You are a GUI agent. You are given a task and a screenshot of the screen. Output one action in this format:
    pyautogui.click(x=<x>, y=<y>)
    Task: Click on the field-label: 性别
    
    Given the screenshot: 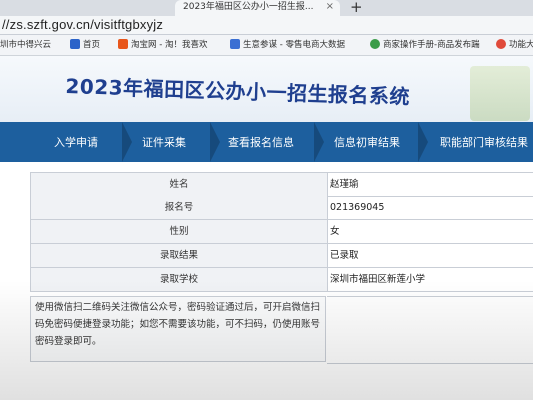 What is the action you would take?
    pyautogui.click(x=179, y=231)
    